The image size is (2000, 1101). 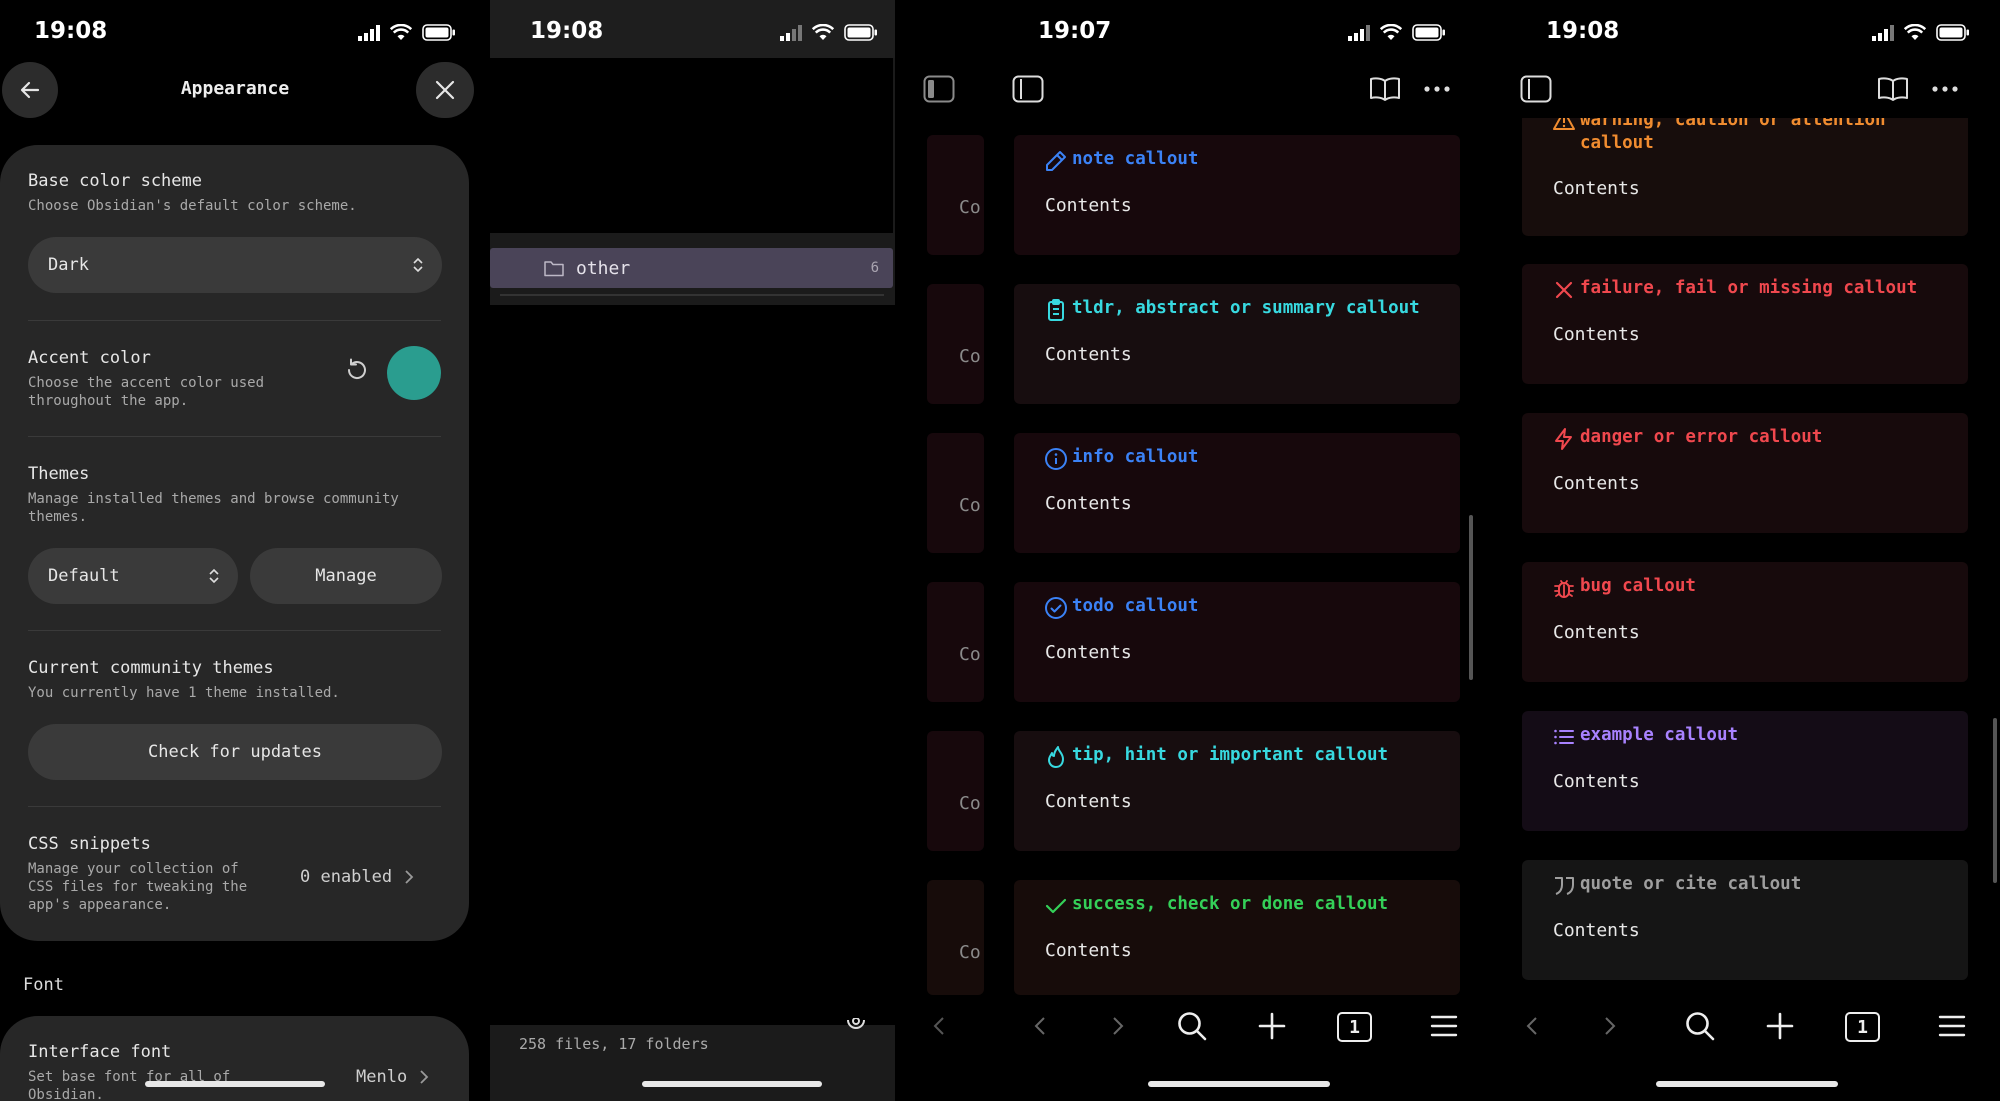 I want to click on setting-desc-themes-2: themes., so click(x=58, y=517).